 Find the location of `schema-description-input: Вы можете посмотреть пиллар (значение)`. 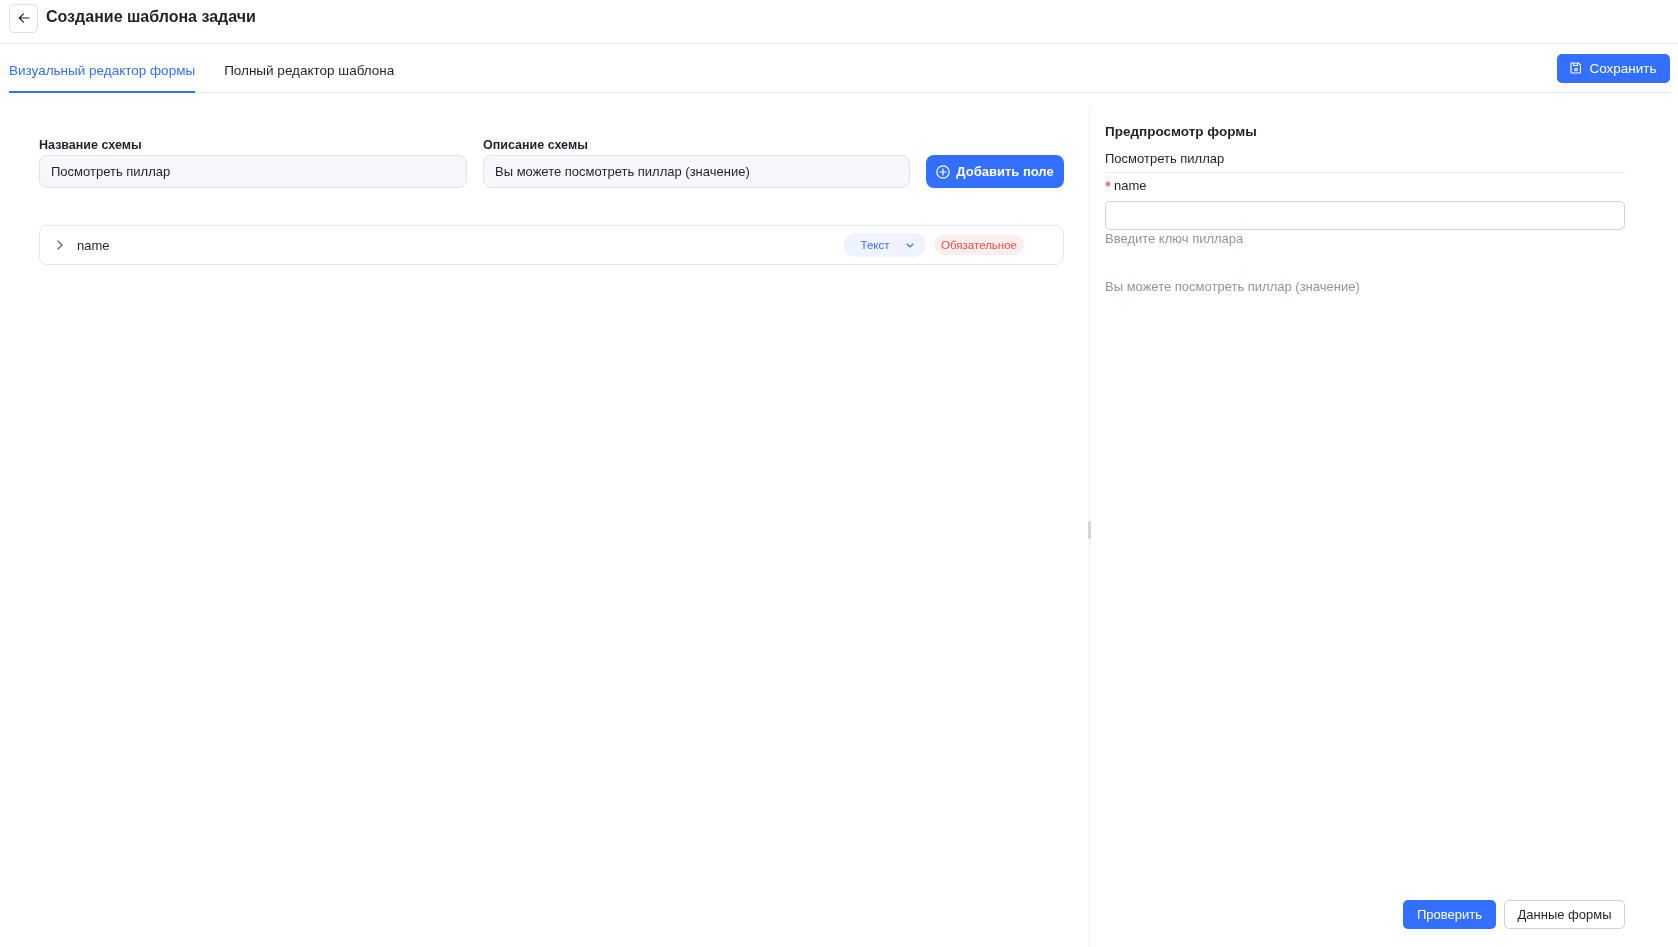

schema-description-input: Вы можете посмотреть пиллар (значение) is located at coordinates (696, 171).